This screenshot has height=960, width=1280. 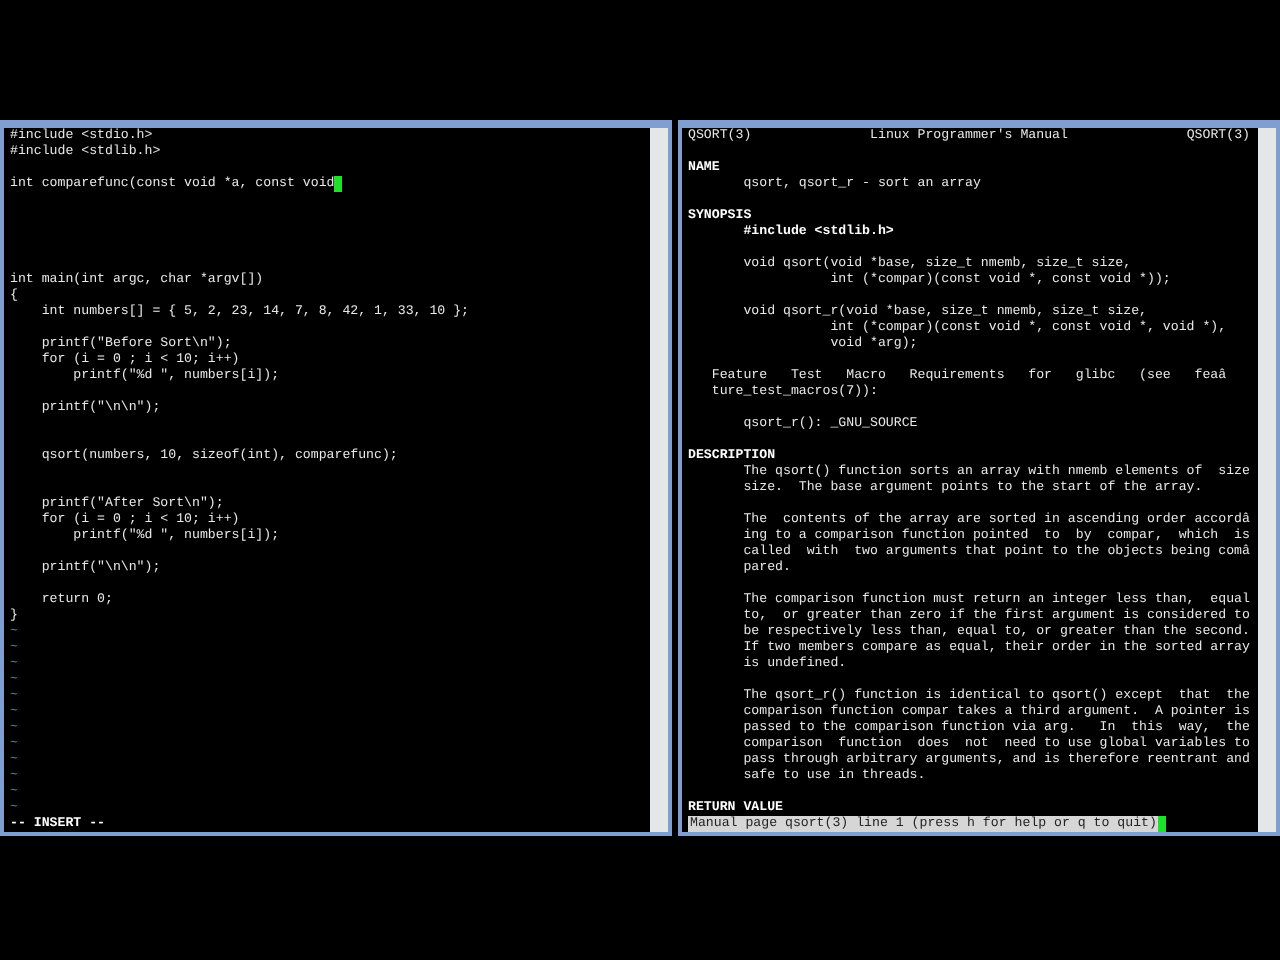 I want to click on text-cursor, so click(x=1162, y=824).